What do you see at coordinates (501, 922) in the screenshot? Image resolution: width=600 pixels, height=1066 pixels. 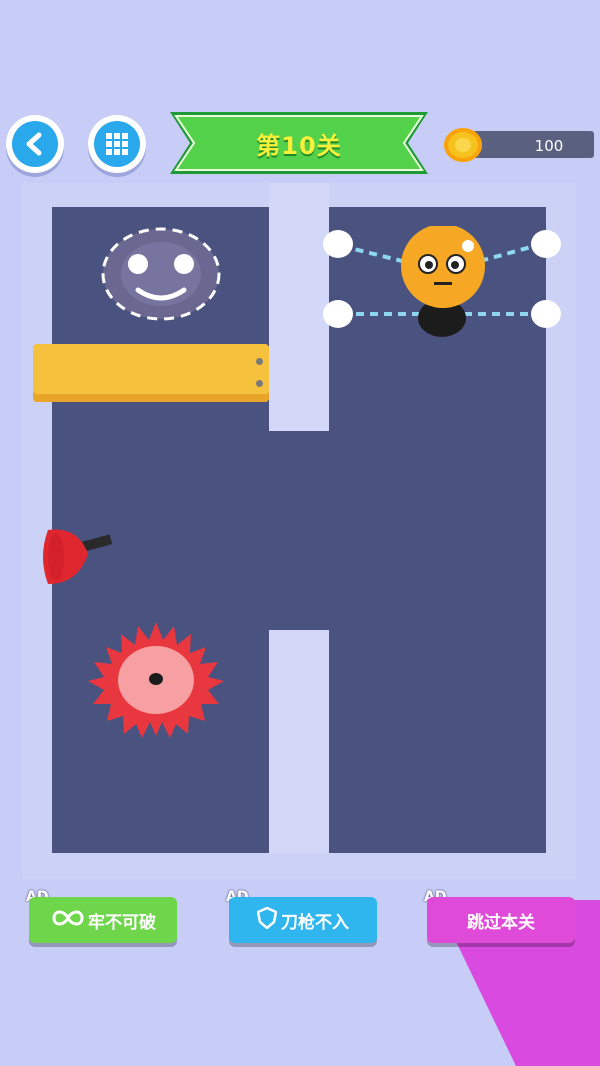 I see `skip-level-label: 跳过本关` at bounding box center [501, 922].